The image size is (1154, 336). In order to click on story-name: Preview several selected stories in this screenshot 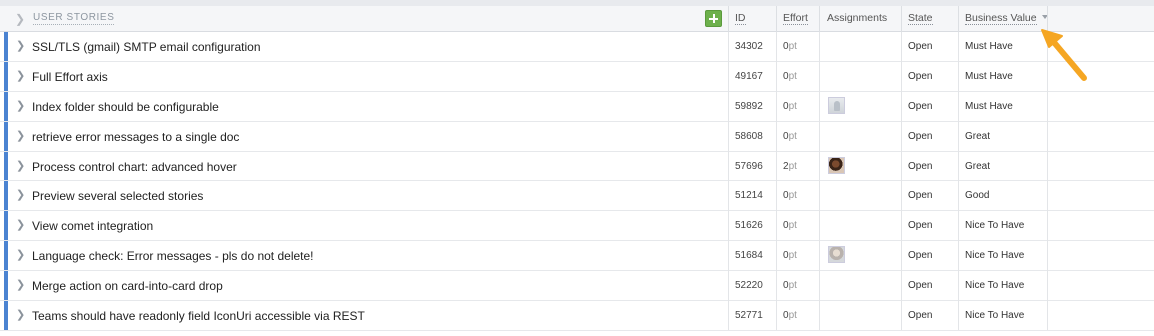, I will do `click(117, 196)`.